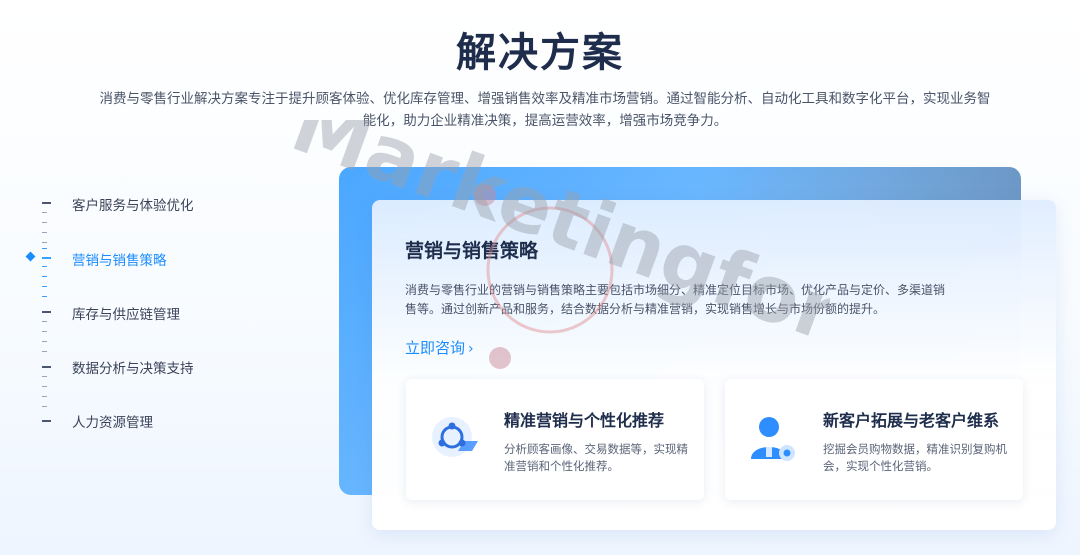 This screenshot has width=1080, height=555. I want to click on feature-card: 精准营销与个性化推荐 分析顾客画像、交易数据等，实现精准营销和个性化推荐。, so click(555, 439).